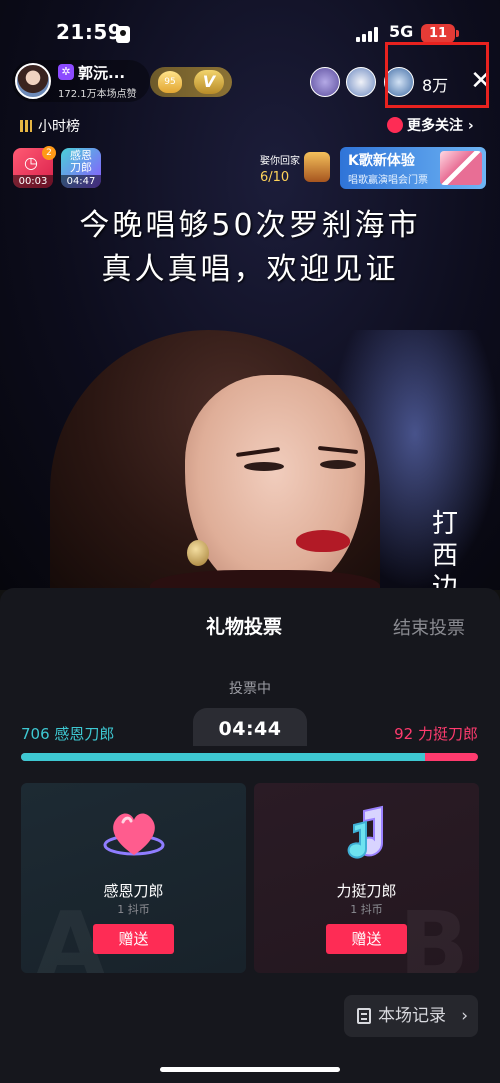 Image resolution: width=500 pixels, height=1083 pixels. What do you see at coordinates (33, 181) in the screenshot?
I see `pk-timer: 00:03` at bounding box center [33, 181].